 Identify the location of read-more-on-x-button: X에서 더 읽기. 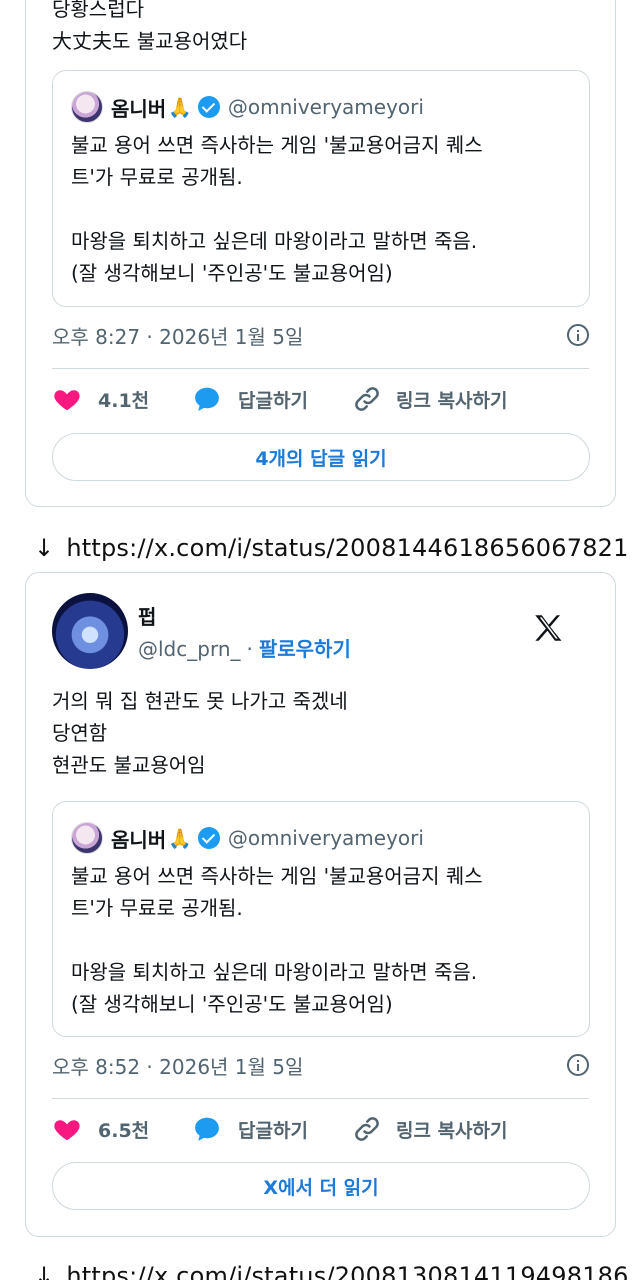
(321, 1186).